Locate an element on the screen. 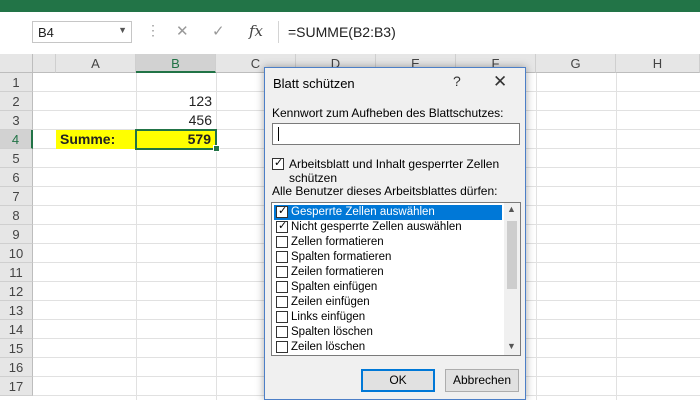 The width and height of the screenshot is (700, 400). row-header-10: 10 is located at coordinates (16, 253).